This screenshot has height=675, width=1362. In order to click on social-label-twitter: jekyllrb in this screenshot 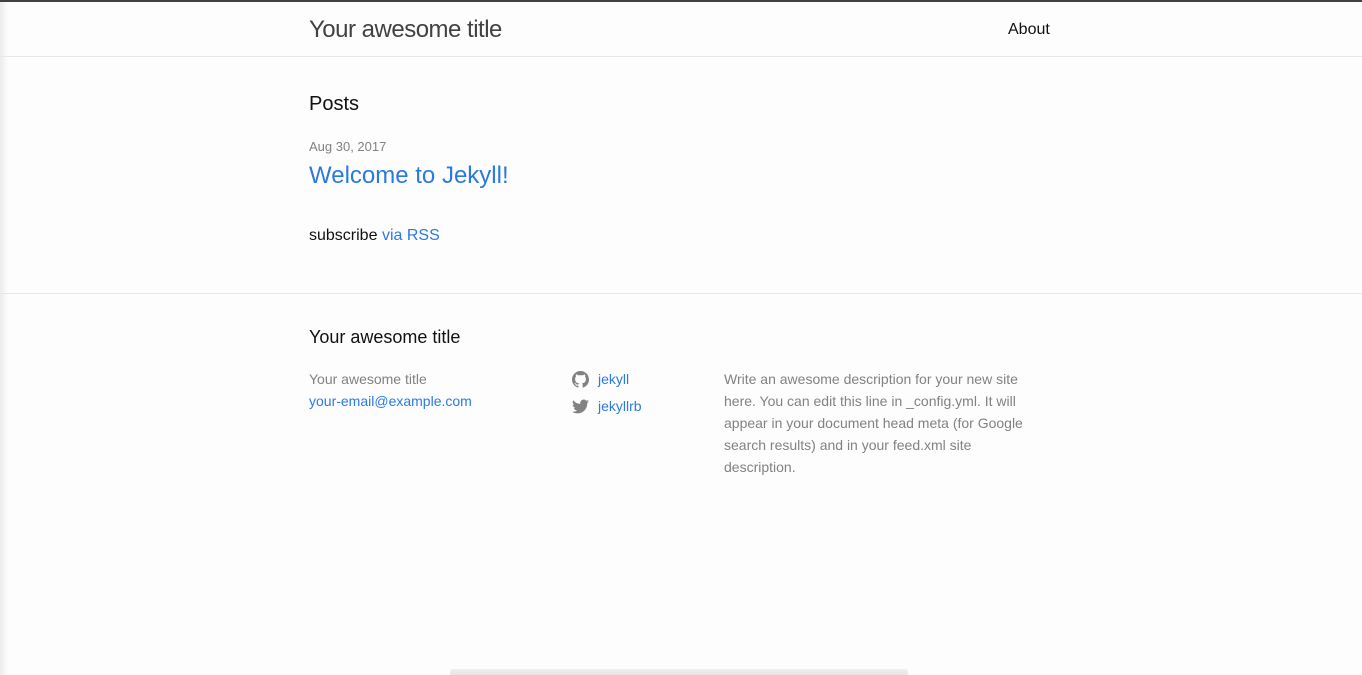, I will do `click(620, 406)`.